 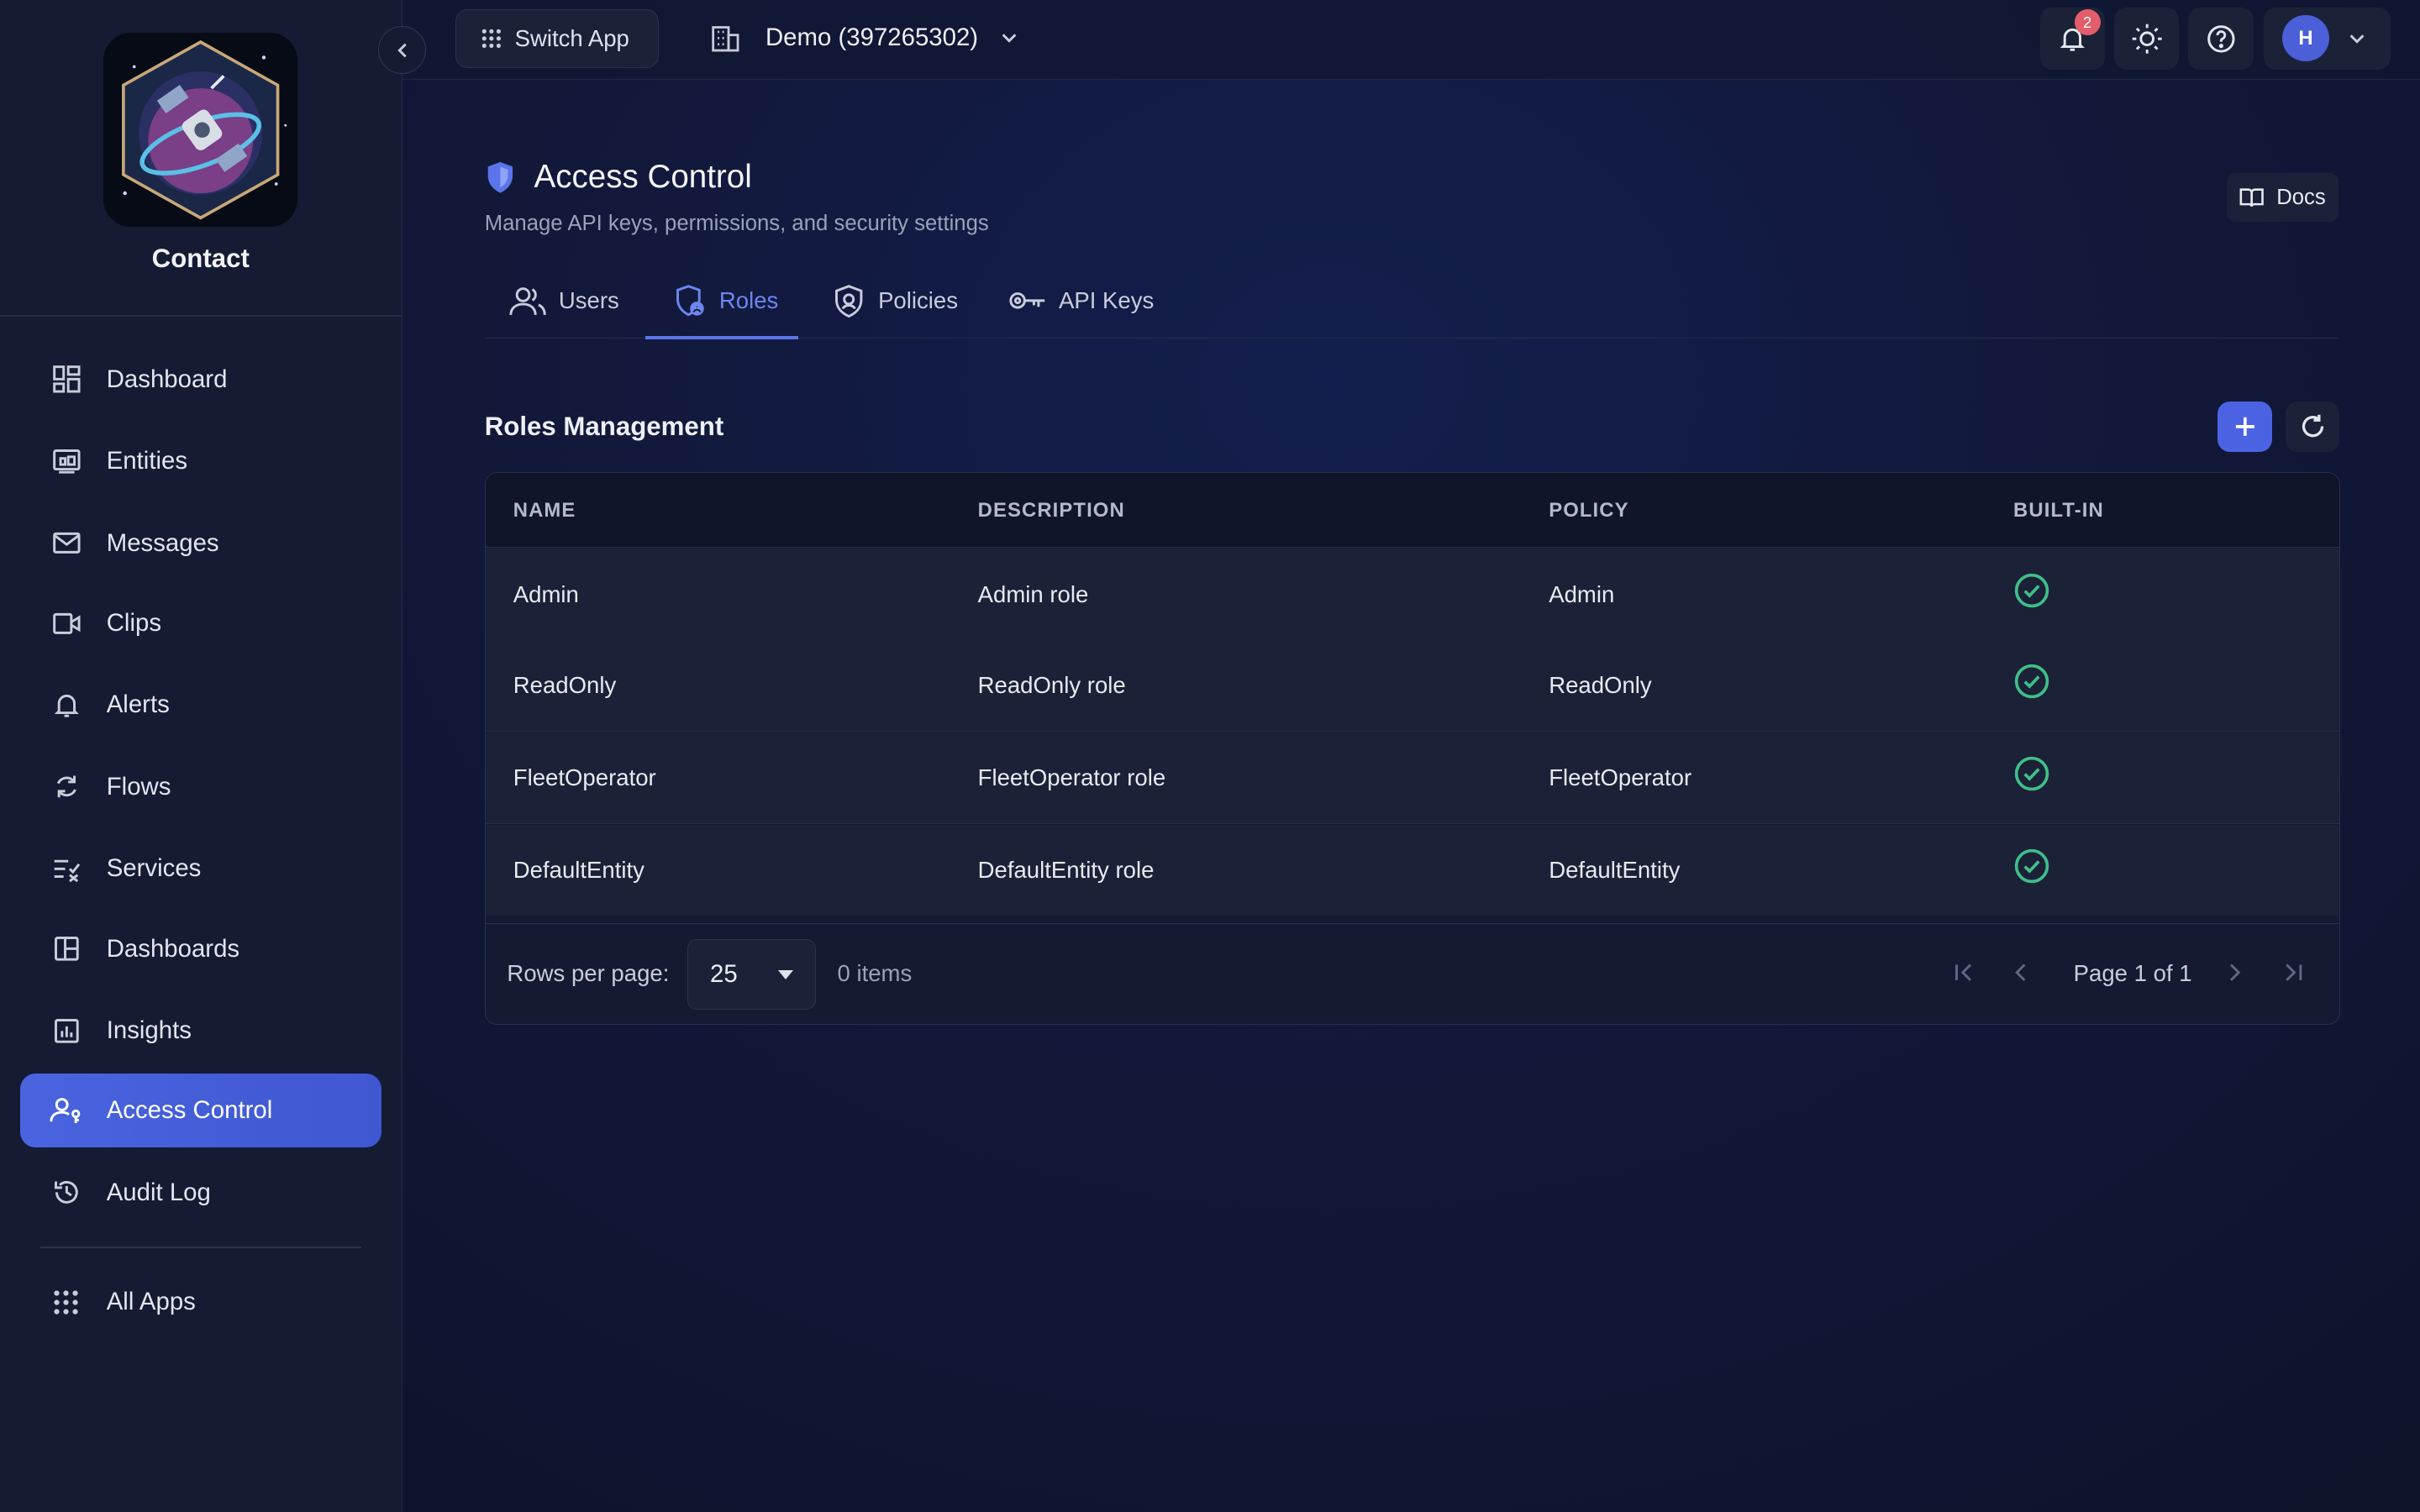 I want to click on sidebar-item-services: Services, so click(x=200, y=869).